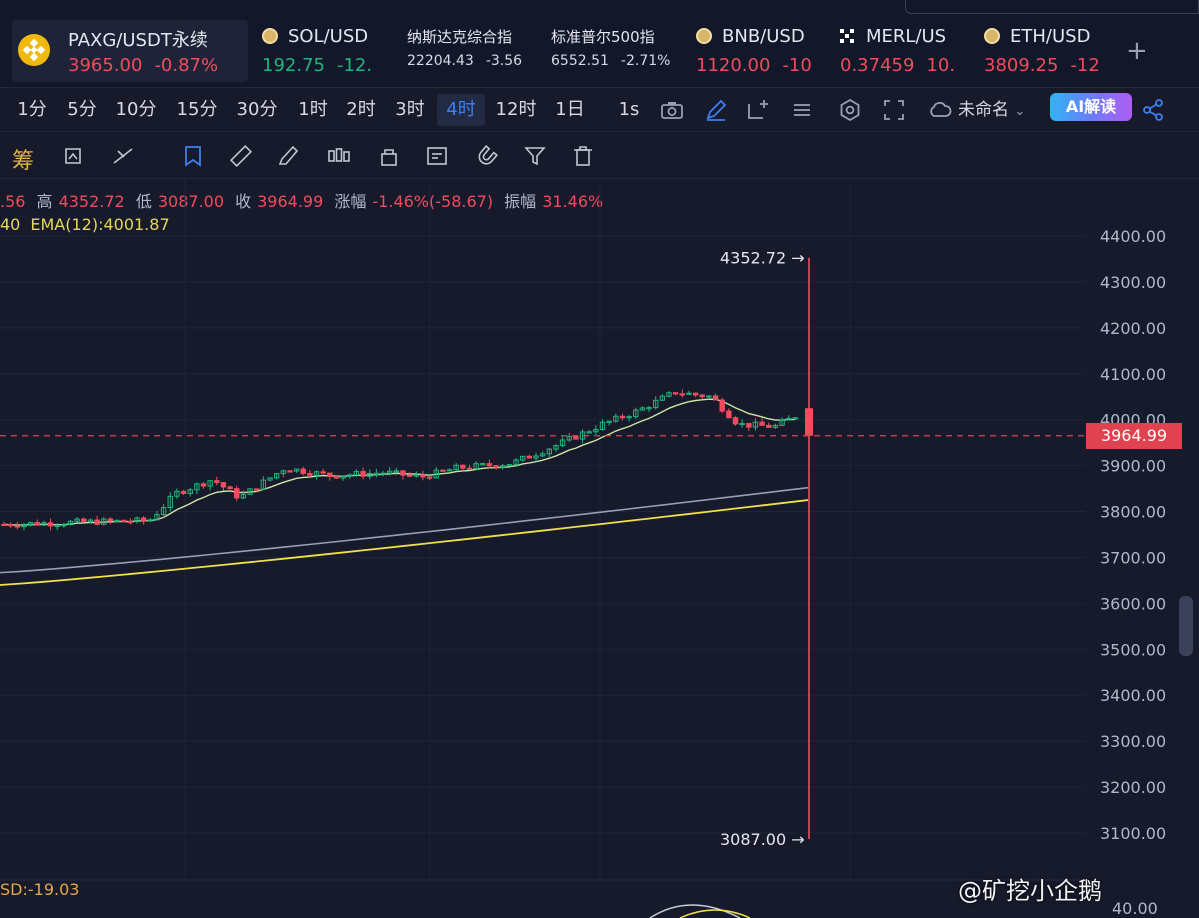  What do you see at coordinates (809, 548) in the screenshot?
I see `last-candle-spike` at bounding box center [809, 548].